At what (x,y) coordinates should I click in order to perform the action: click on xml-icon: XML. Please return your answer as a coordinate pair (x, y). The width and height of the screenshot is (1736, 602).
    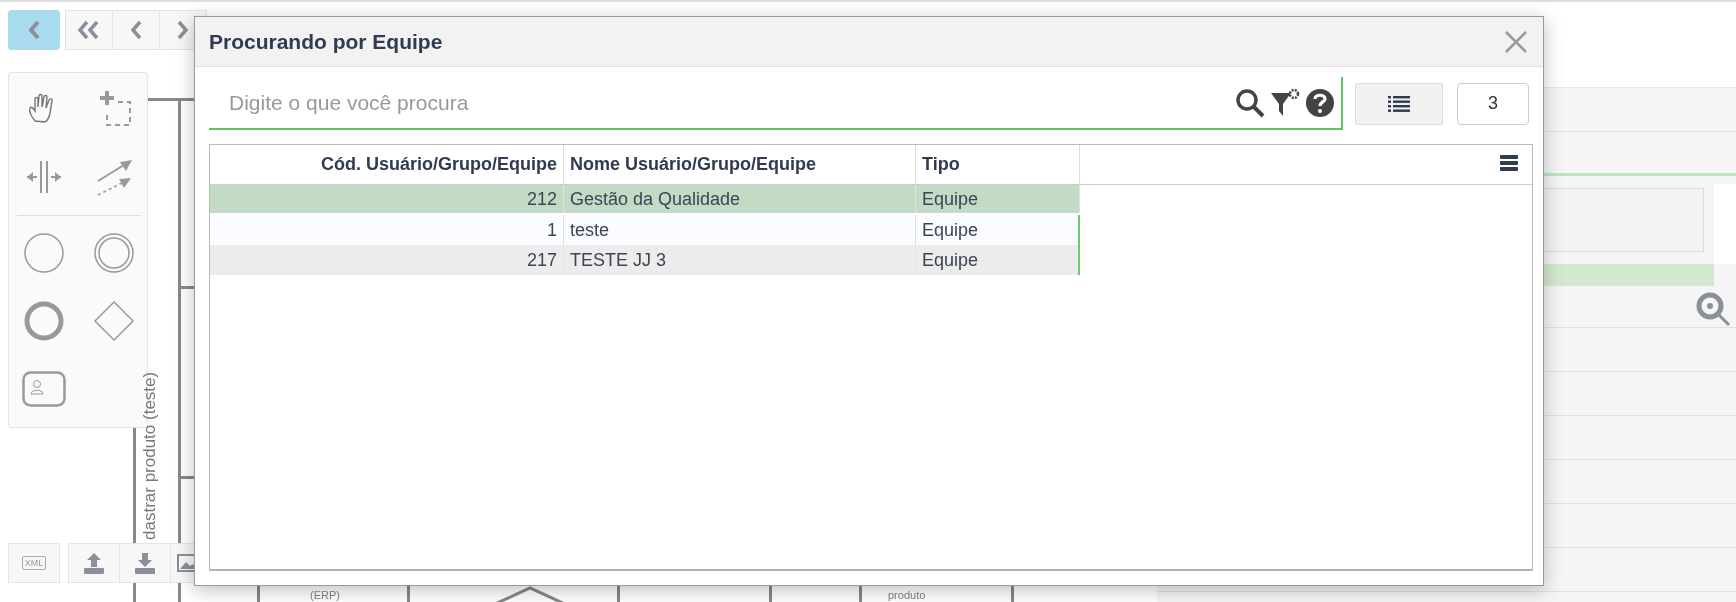
    Looking at the image, I should click on (34, 563).